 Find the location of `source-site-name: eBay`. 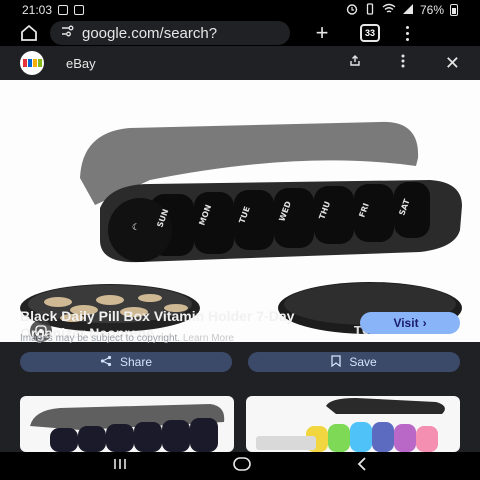

source-site-name: eBay is located at coordinates (81, 63).